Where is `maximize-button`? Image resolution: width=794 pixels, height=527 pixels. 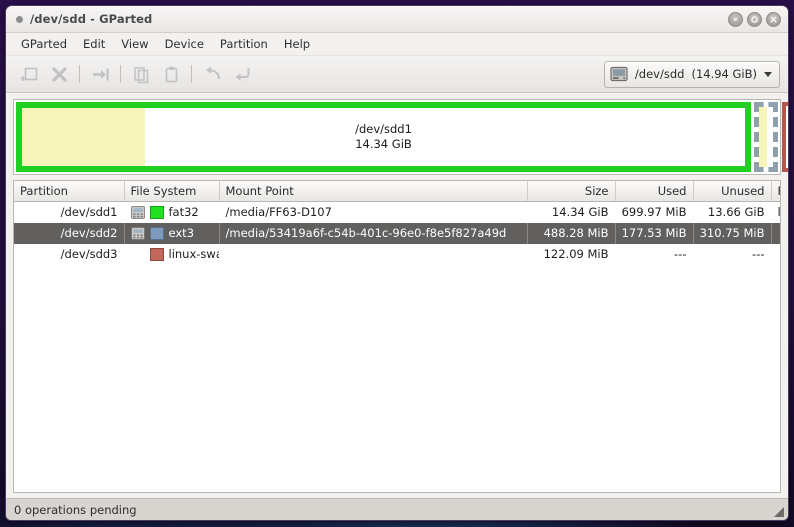
maximize-button is located at coordinates (754, 19).